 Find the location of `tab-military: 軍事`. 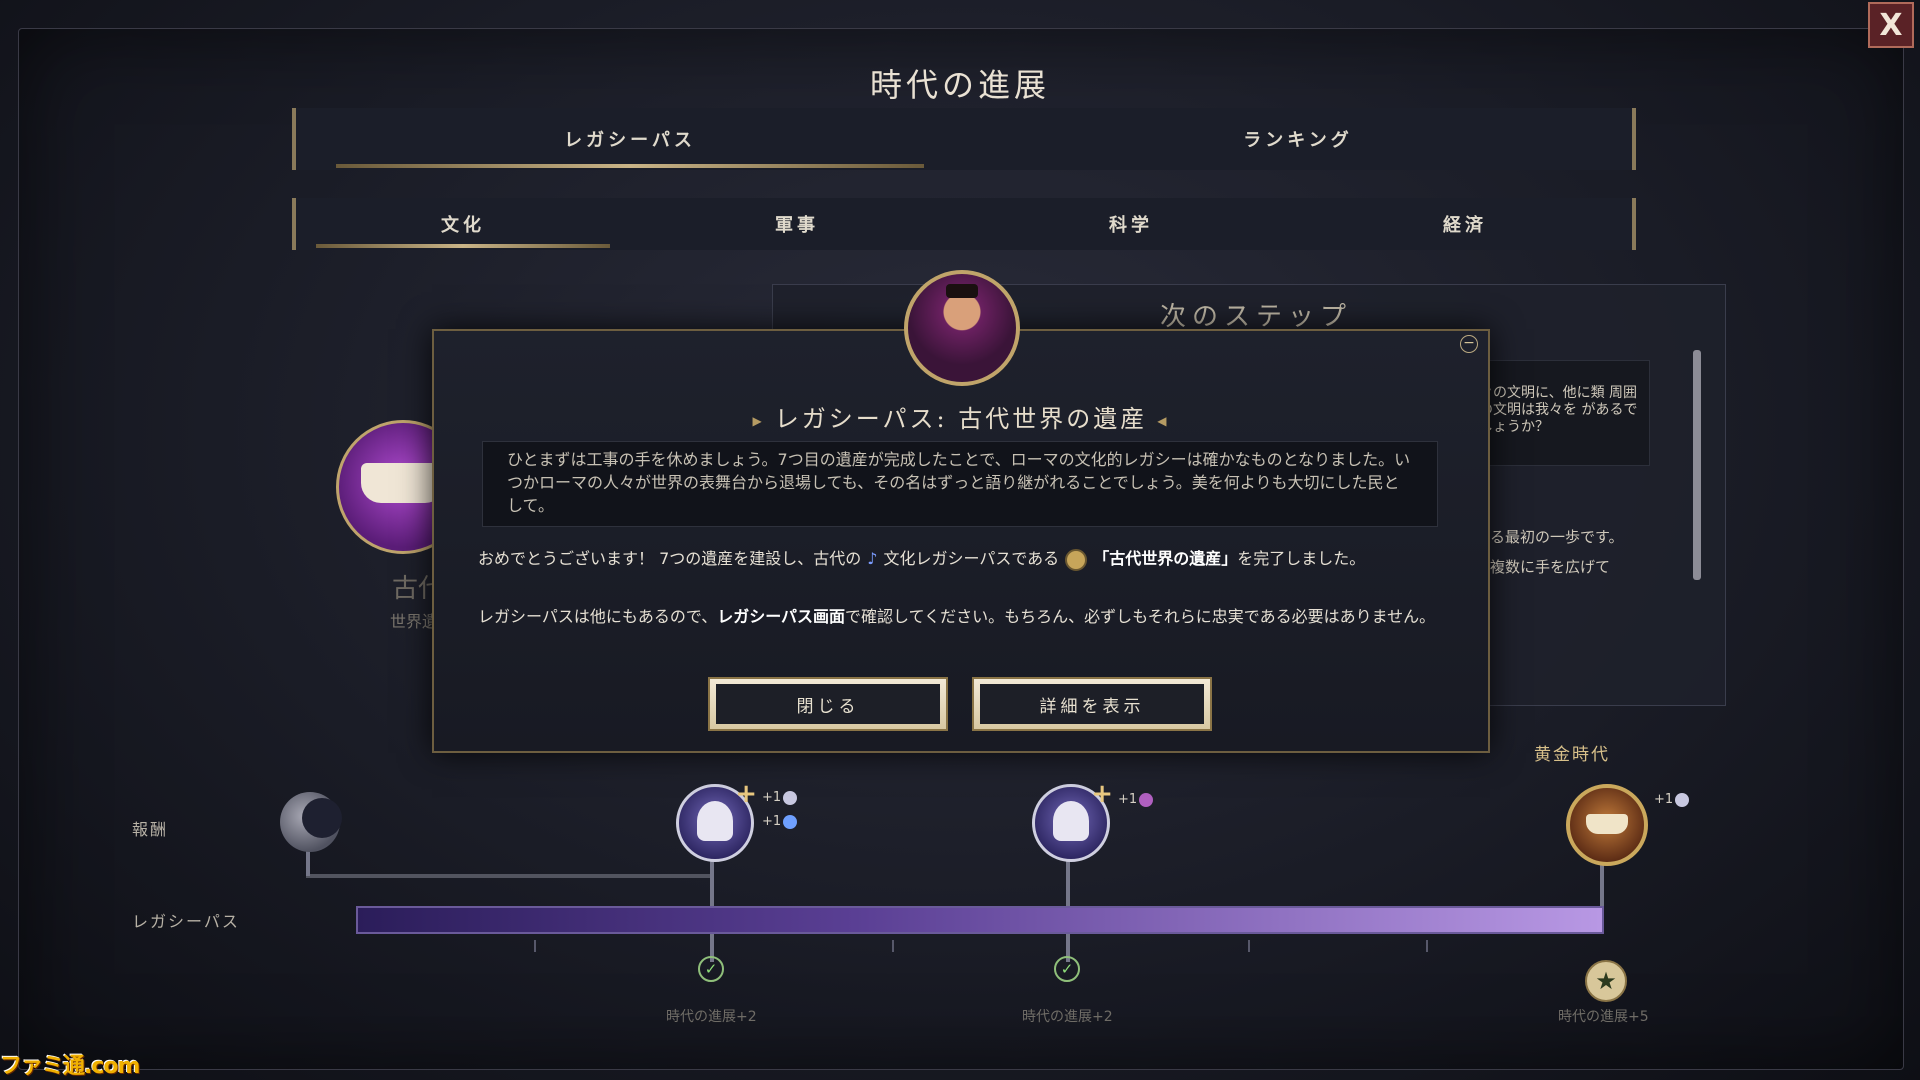

tab-military: 軍事 is located at coordinates (797, 224).